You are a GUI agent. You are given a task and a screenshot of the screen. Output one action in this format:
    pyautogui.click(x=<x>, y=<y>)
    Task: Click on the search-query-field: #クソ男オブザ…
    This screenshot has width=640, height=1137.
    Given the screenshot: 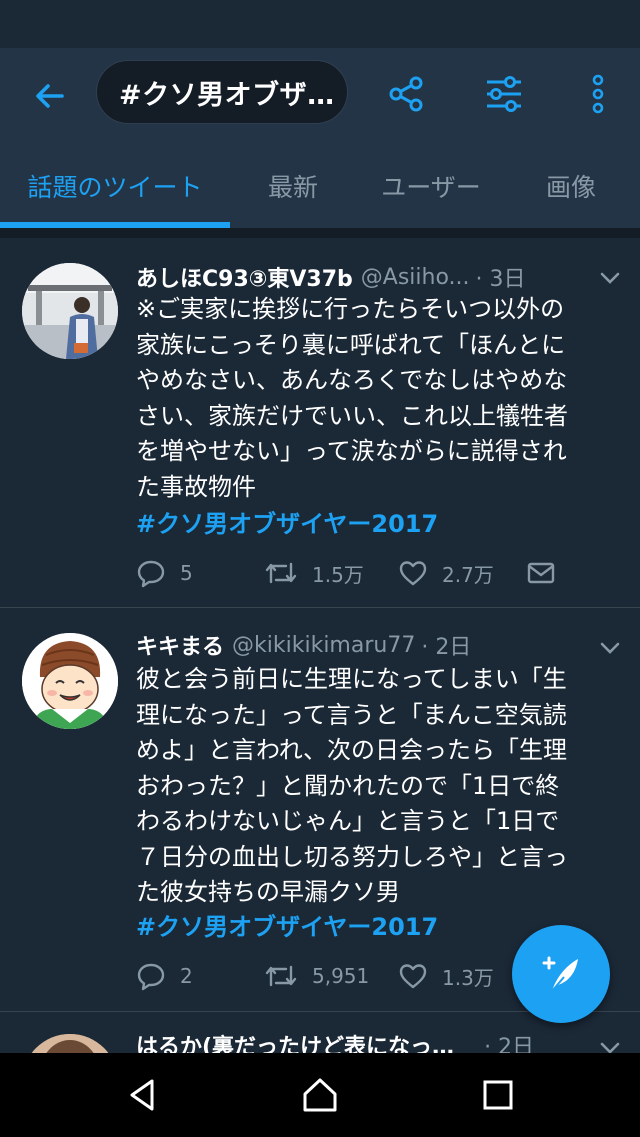 What is the action you would take?
    pyautogui.click(x=222, y=92)
    